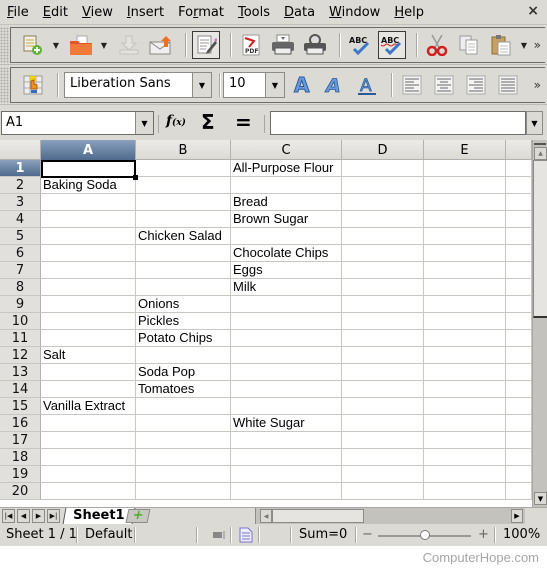  I want to click on italic-icon: A, so click(335, 85).